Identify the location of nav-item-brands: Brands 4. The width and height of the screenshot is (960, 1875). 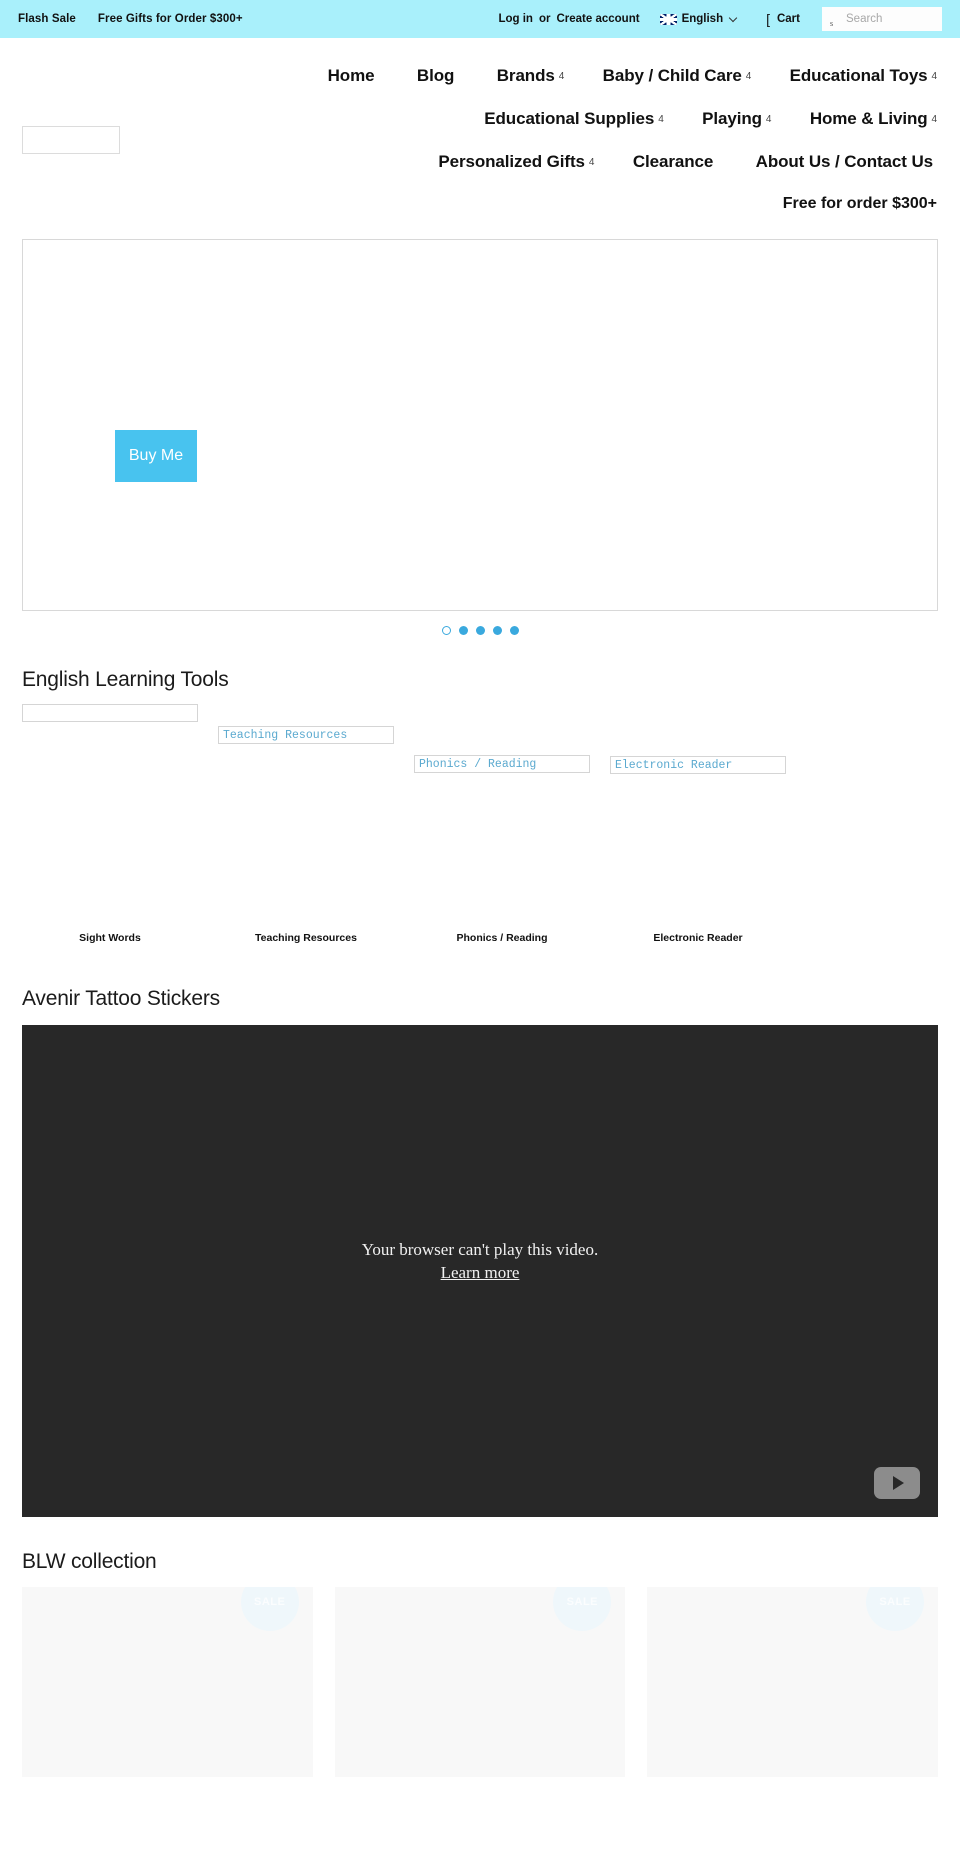
(530, 75).